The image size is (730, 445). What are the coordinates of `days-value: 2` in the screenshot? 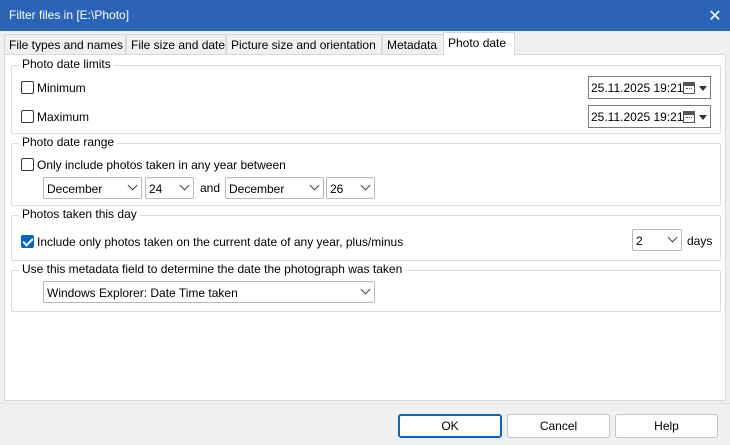 It's located at (639, 241).